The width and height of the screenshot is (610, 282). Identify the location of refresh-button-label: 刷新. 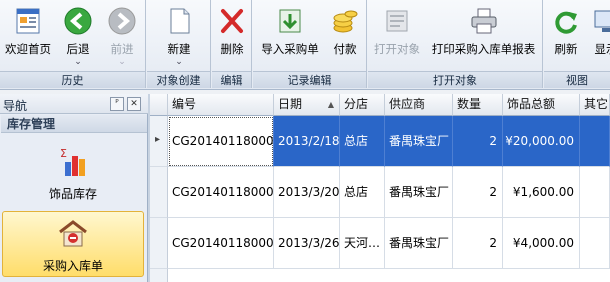
(566, 49).